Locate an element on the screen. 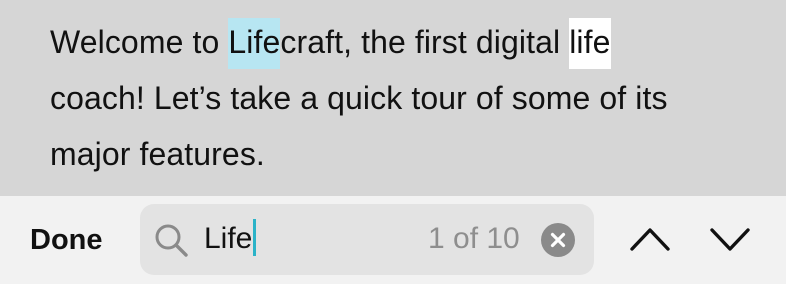 Image resolution: width=786 pixels, height=284 pixels. search-input: Life is located at coordinates (230, 239).